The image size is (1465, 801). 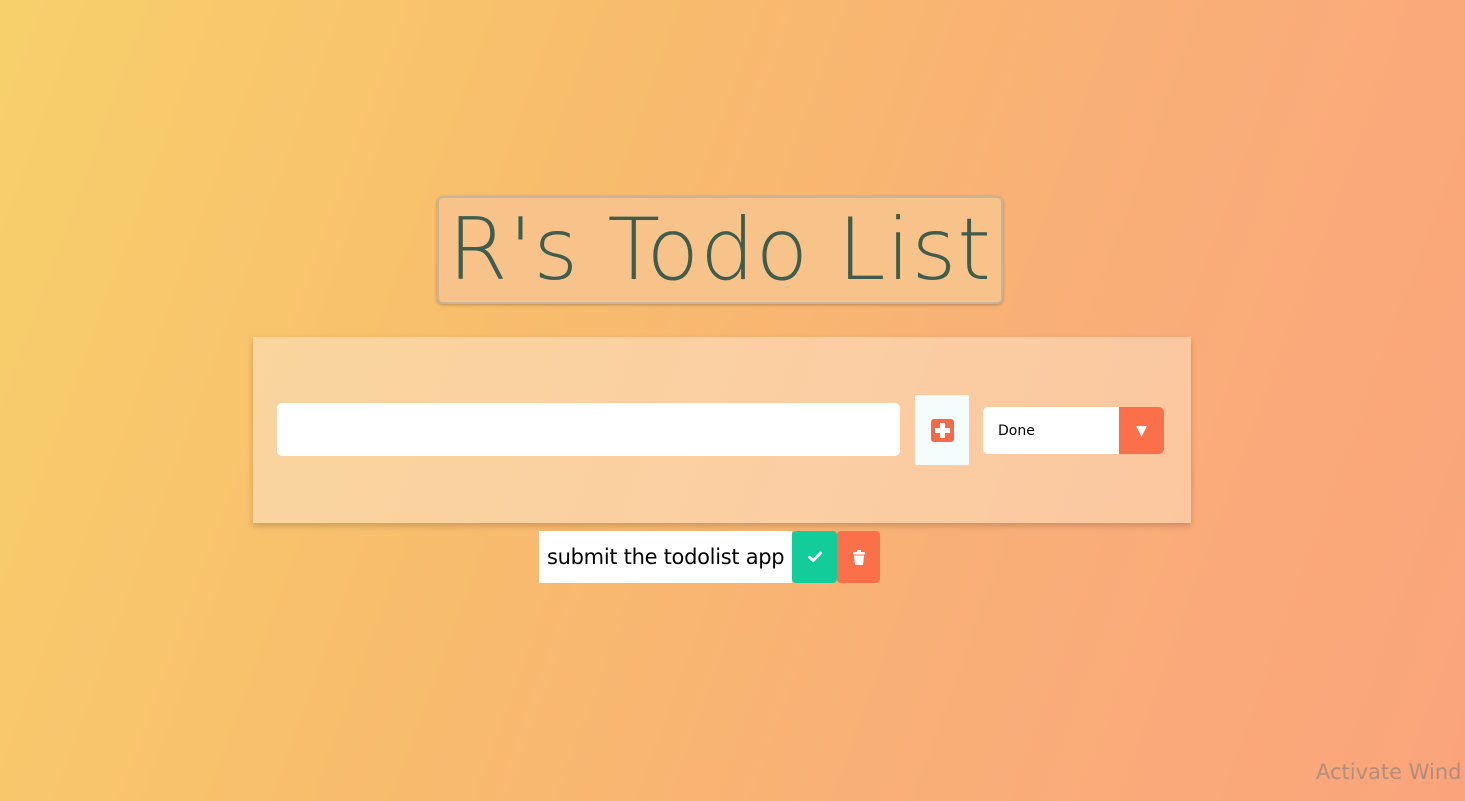 I want to click on delete-button, so click(x=859, y=557).